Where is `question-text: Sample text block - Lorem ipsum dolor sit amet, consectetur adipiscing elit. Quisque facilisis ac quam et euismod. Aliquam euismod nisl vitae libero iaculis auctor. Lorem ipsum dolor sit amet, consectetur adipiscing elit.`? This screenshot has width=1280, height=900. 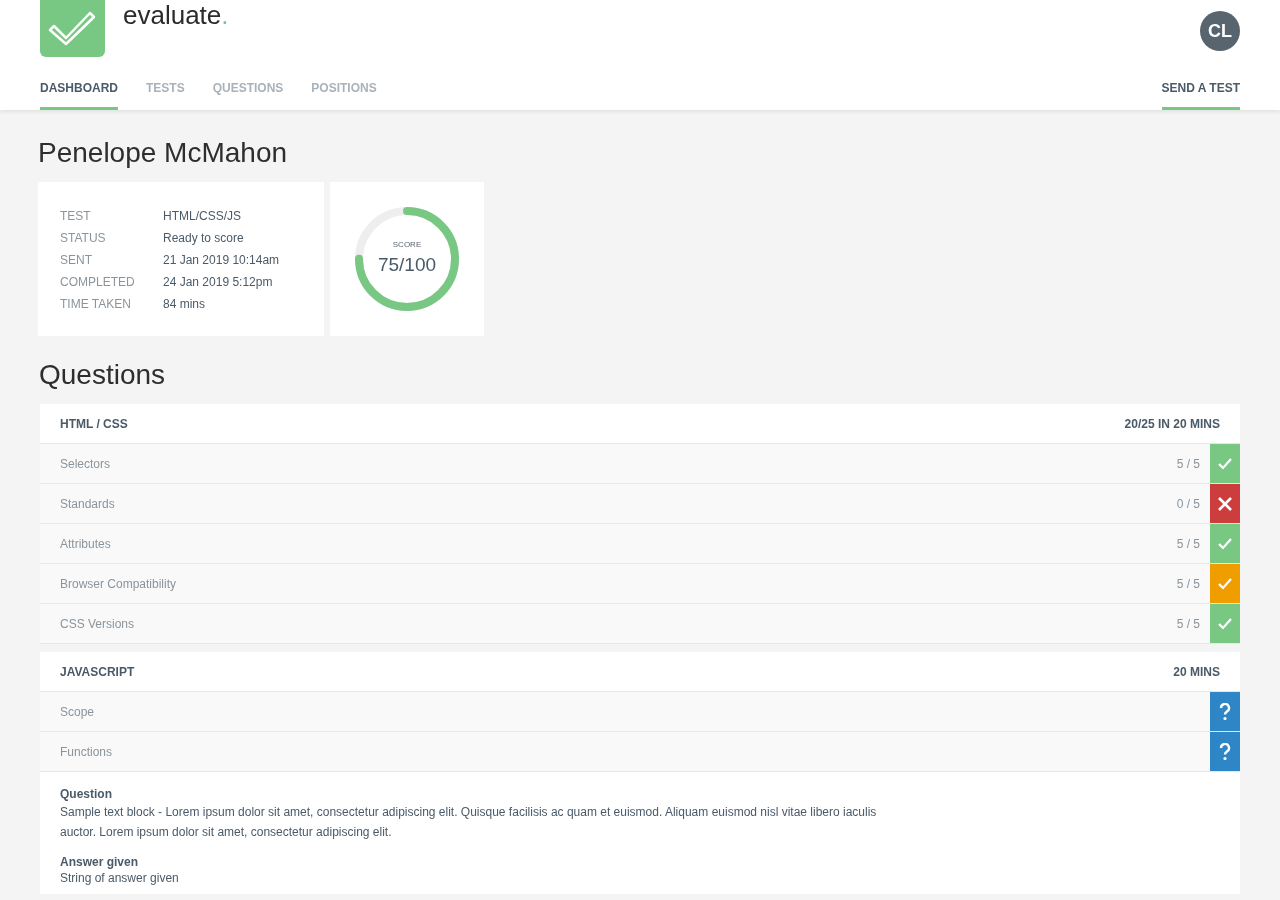
question-text: Sample text block - Lorem ipsum dolor sit amet, consectetur adipiscing elit. Quisque facilisis ac quam et euismod. Aliquam euismod nisl vitae libero iaculis auctor. Lorem ipsum dolor sit amet, consectetur adipiscing elit. is located at coordinates (469, 822).